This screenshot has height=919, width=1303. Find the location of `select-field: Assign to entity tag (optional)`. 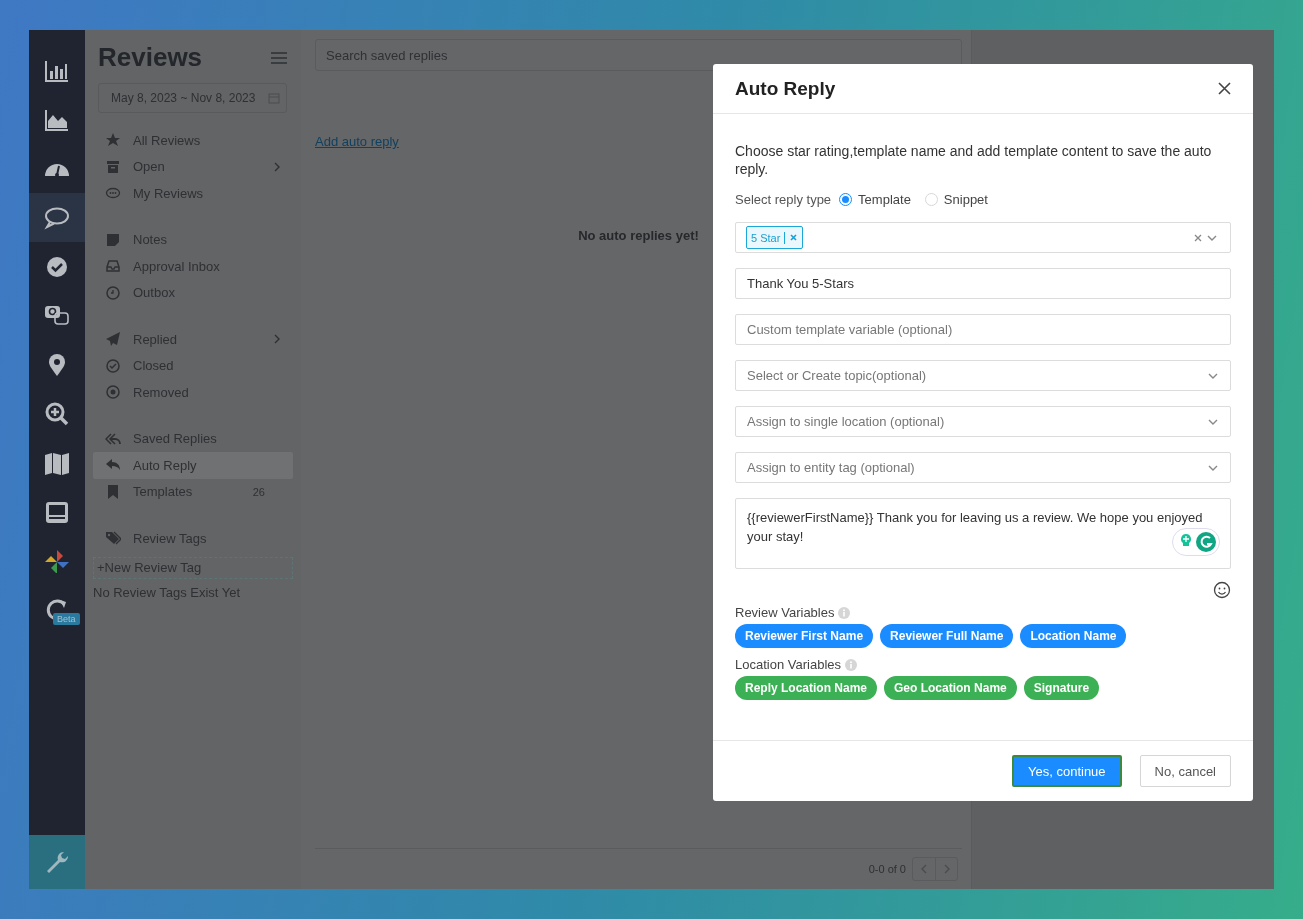

select-field: Assign to entity tag (optional) is located at coordinates (983, 467).